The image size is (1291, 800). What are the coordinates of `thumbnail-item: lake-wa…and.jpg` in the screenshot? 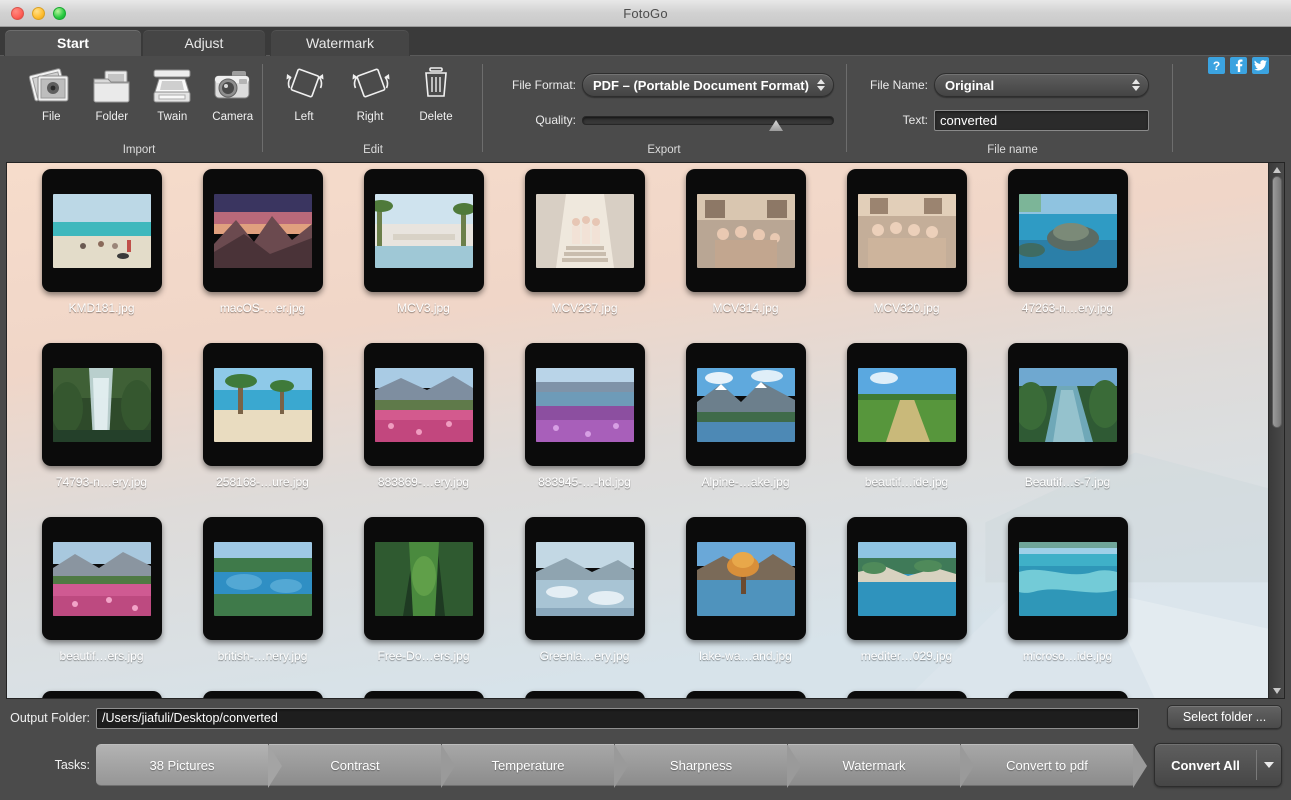 It's located at (745, 604).